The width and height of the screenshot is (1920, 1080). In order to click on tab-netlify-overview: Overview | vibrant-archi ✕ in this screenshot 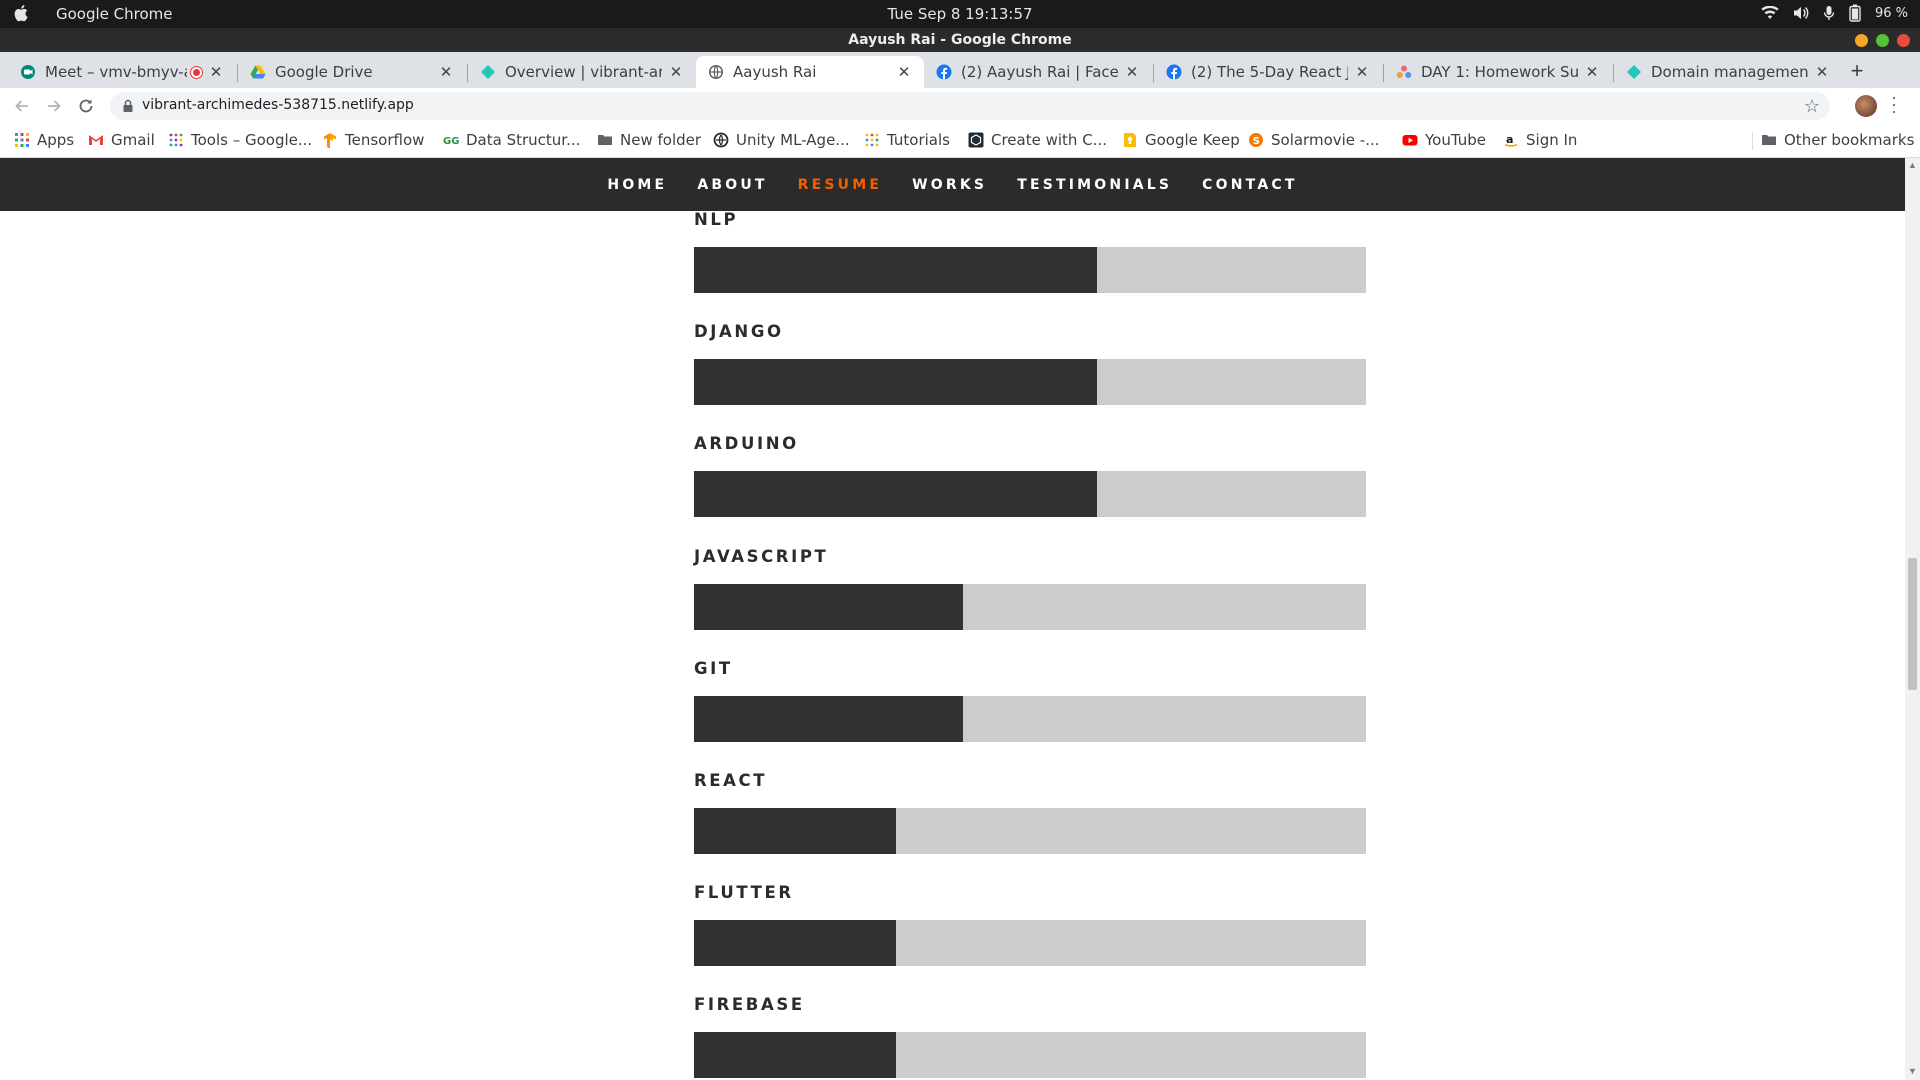, I will do `click(582, 72)`.